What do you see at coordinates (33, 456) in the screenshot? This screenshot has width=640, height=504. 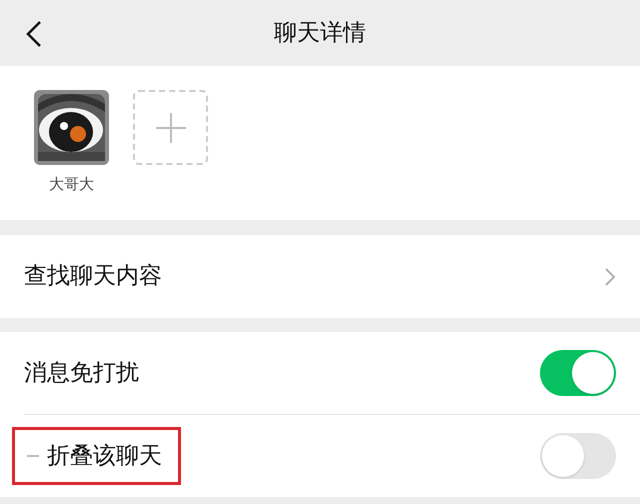 I see `dash-icon` at bounding box center [33, 456].